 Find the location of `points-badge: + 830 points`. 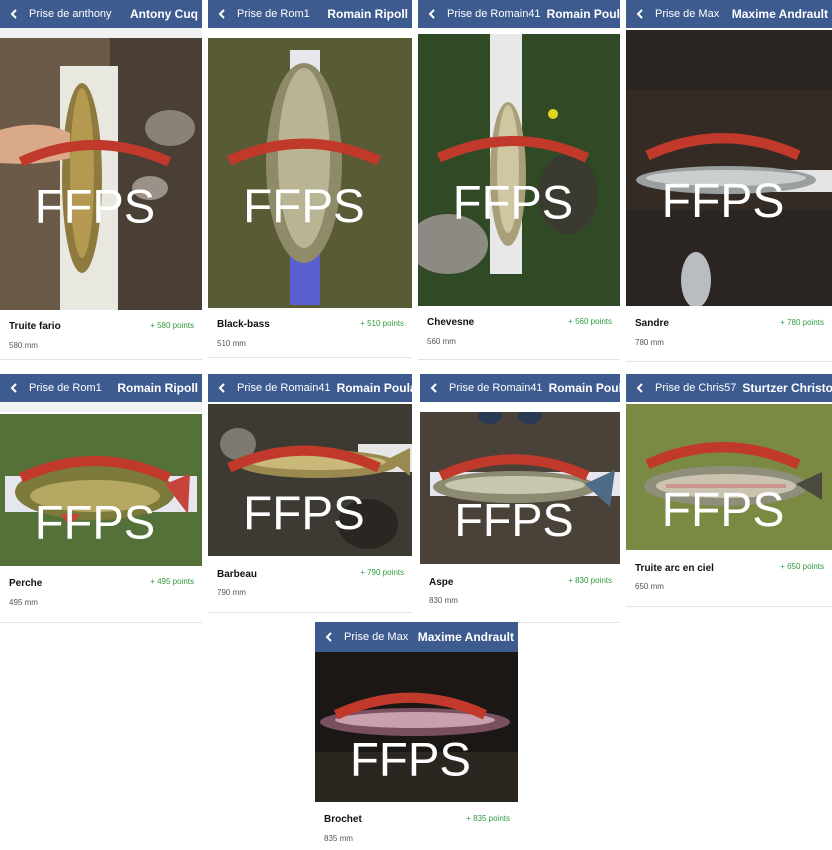

points-badge: + 830 points is located at coordinates (590, 580).